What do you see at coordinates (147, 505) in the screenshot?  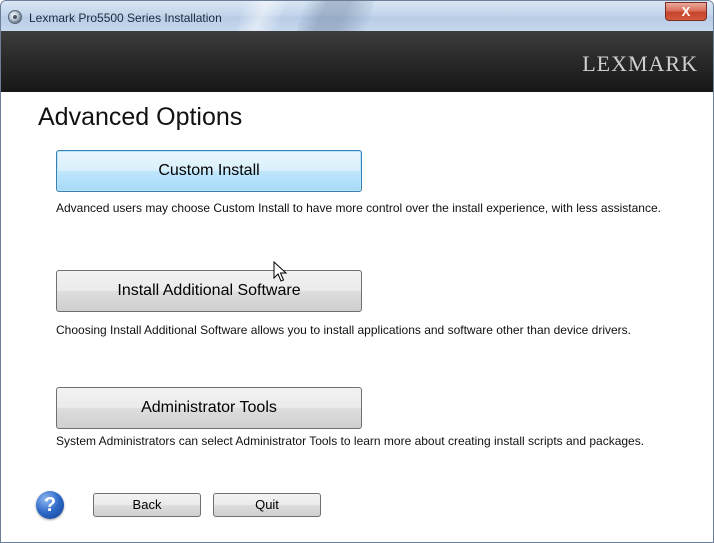 I see `back-button: Back` at bounding box center [147, 505].